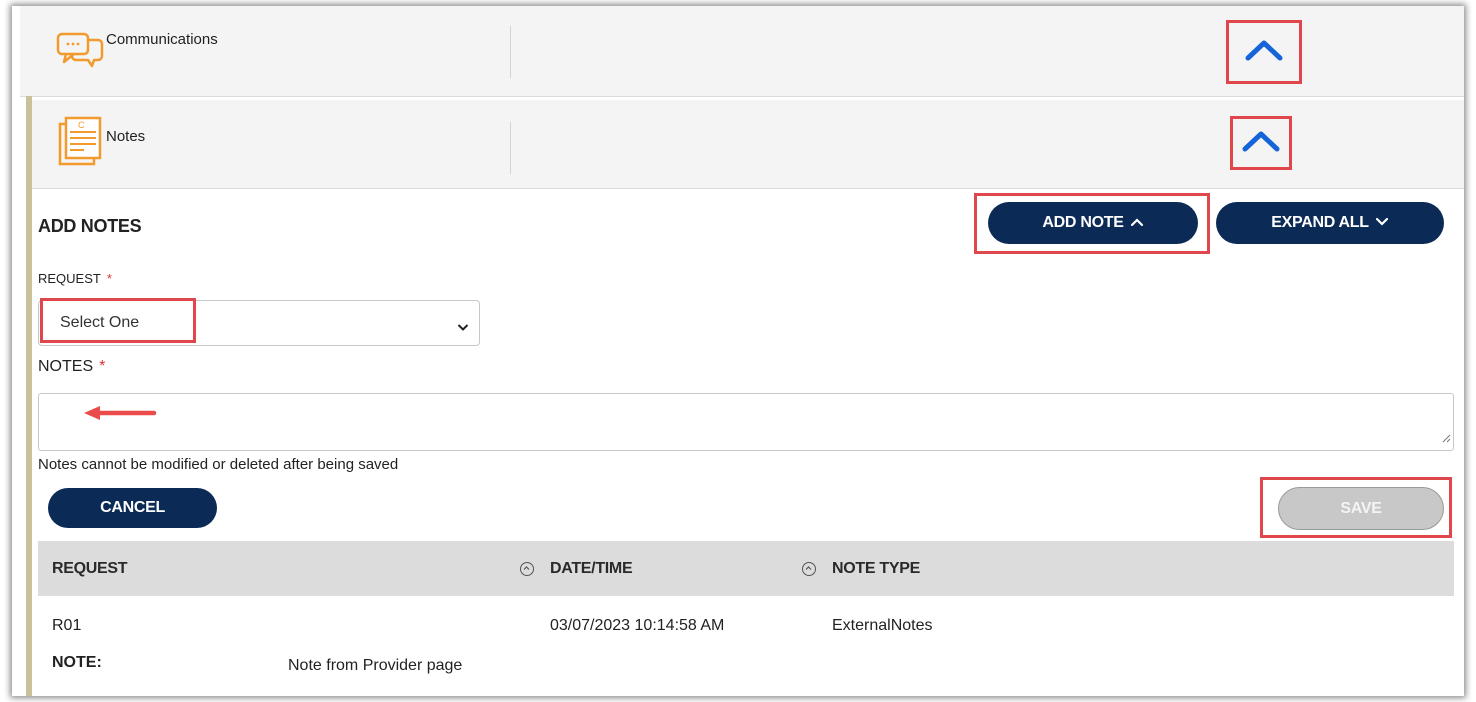 This screenshot has height=702, width=1476. What do you see at coordinates (637, 625) in the screenshot?
I see `row-datetime: 03/07/2023 10:14:58 AM` at bounding box center [637, 625].